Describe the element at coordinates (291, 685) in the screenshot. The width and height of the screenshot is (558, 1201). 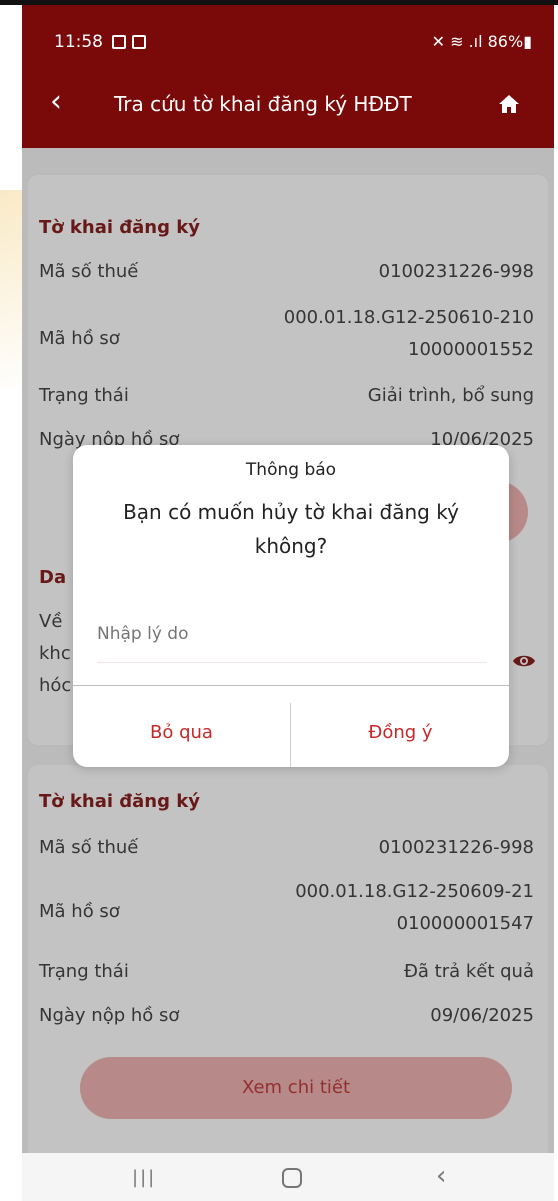
I see `dialog-divider` at that location.